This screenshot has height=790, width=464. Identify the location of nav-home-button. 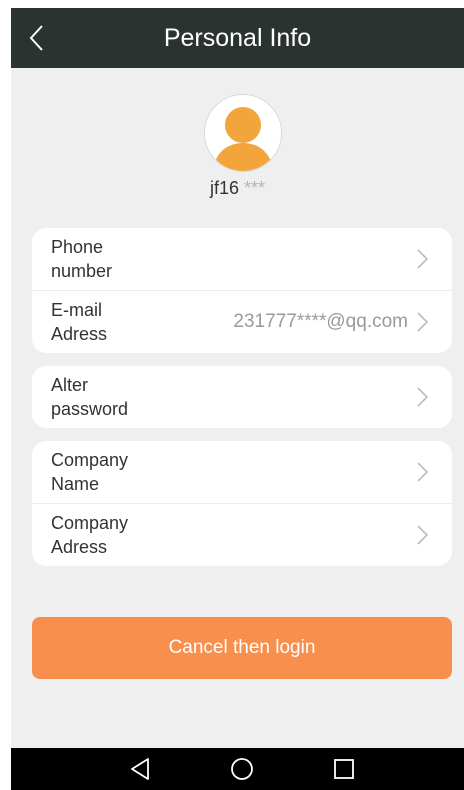
(242, 769).